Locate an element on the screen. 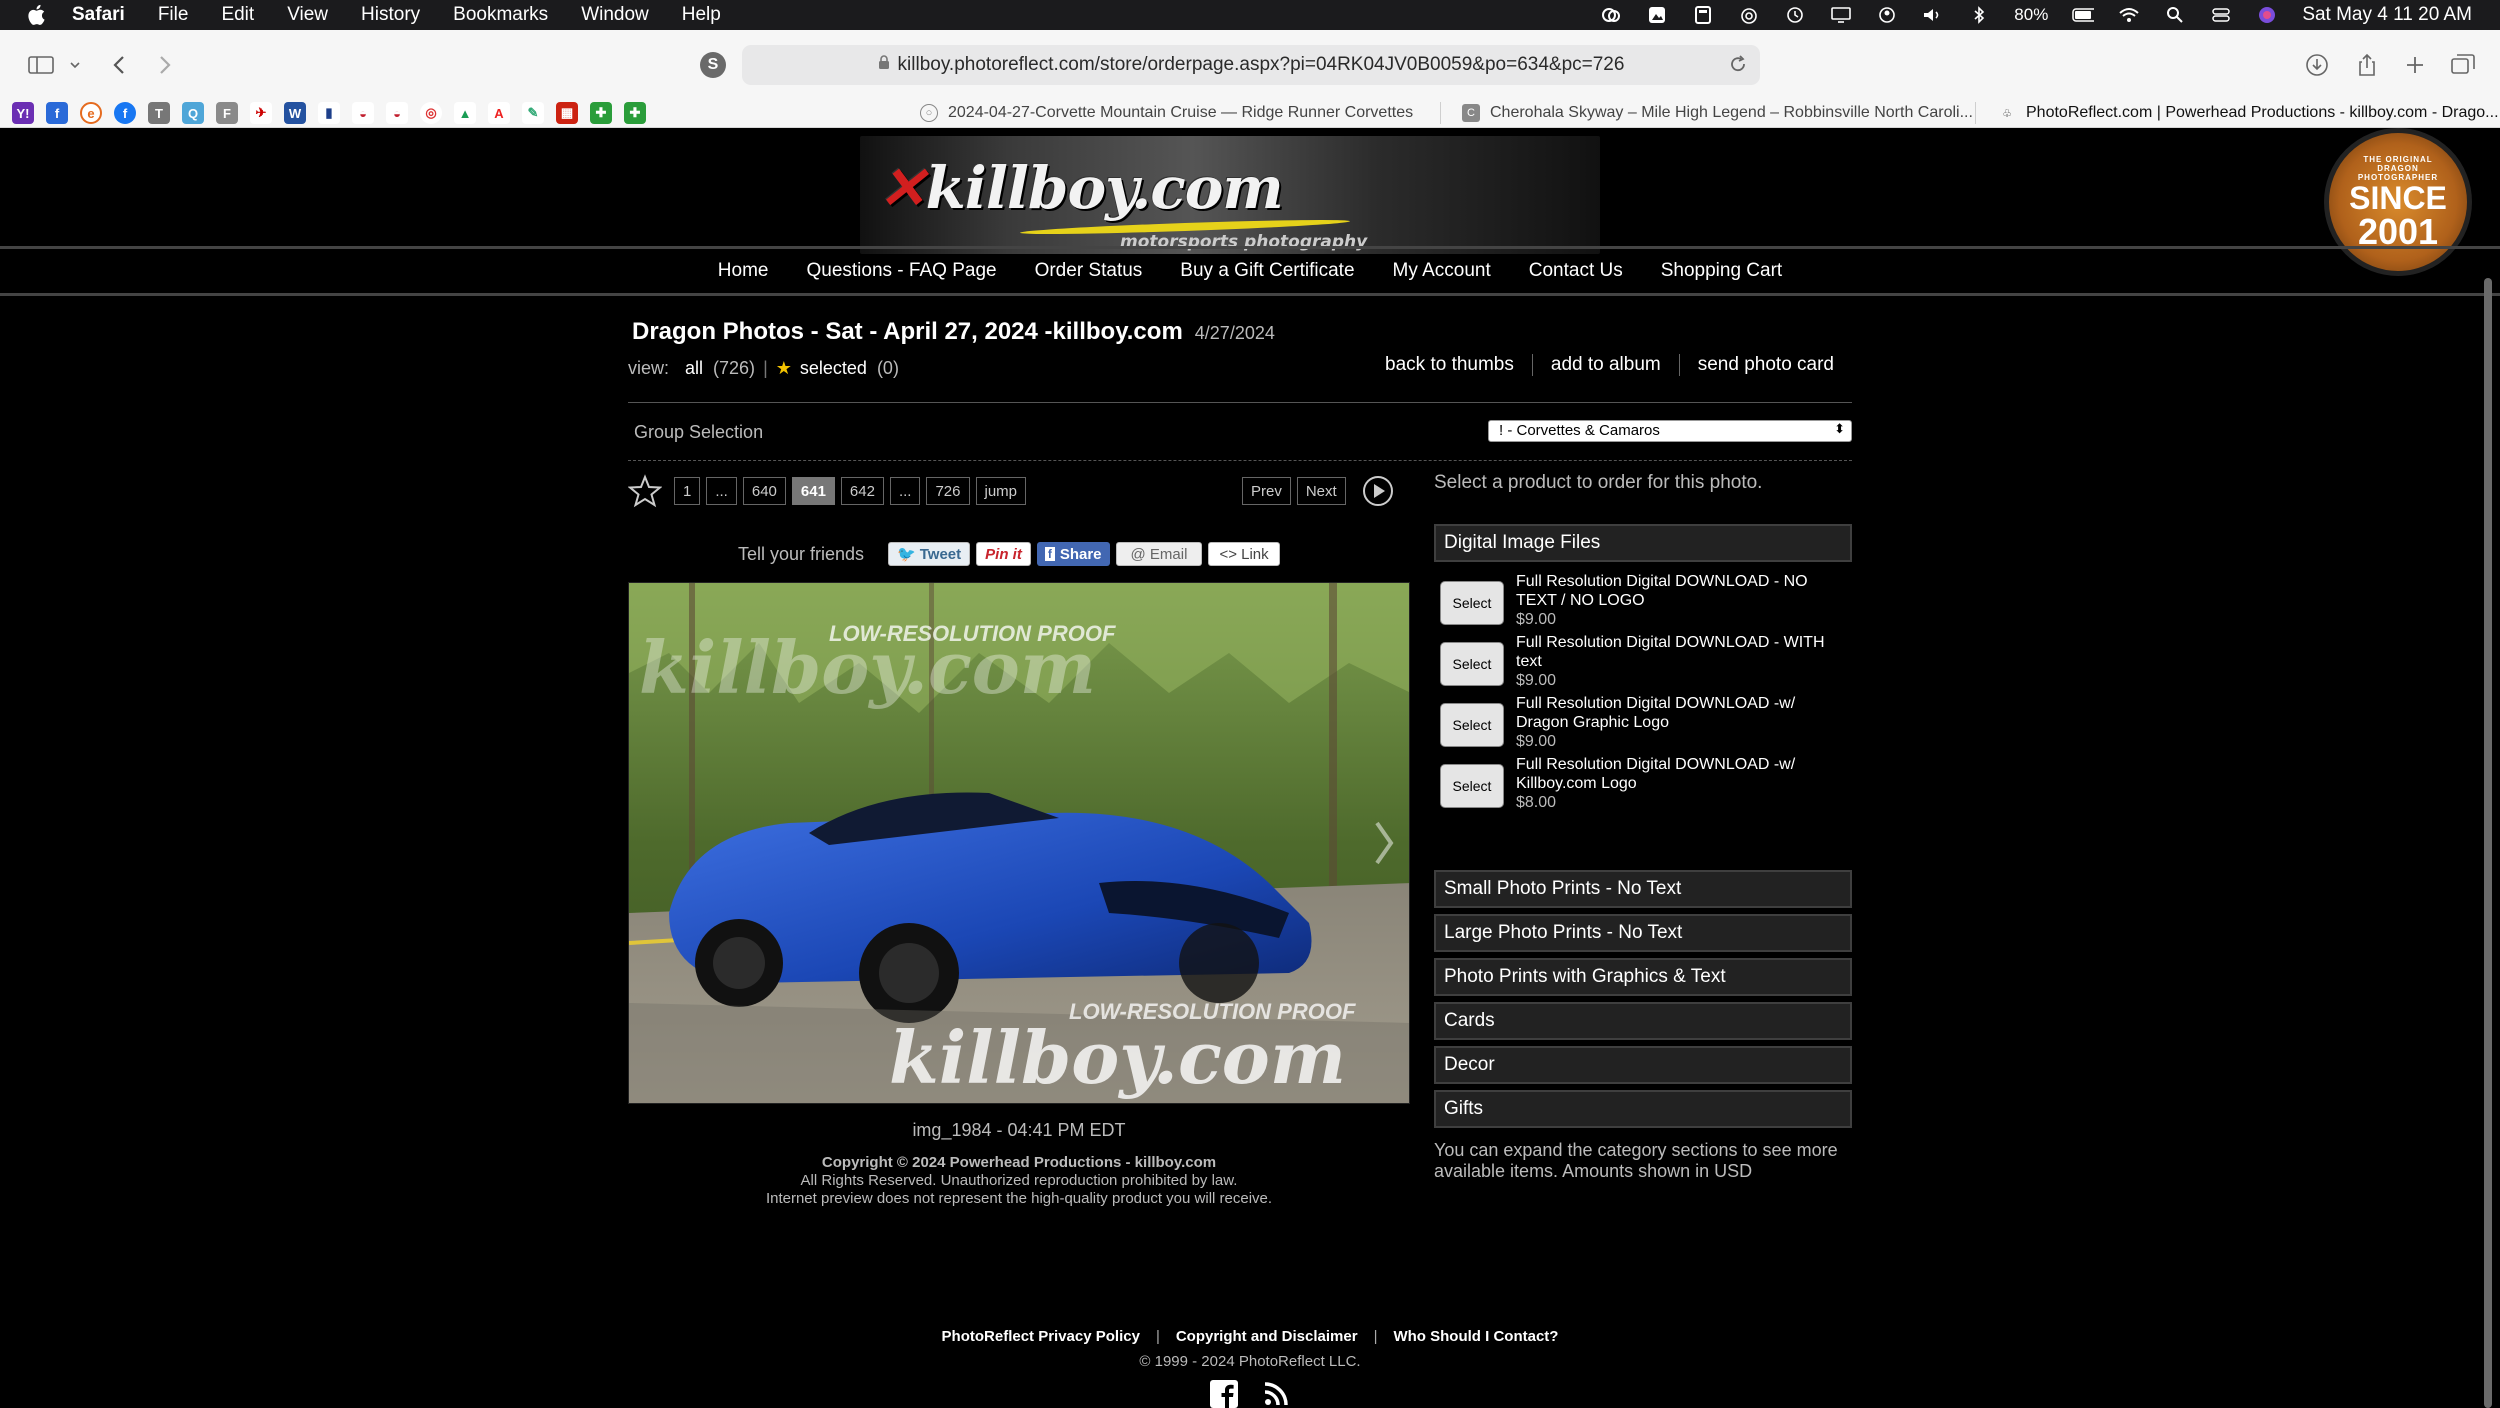  pin-it-button: Pin it is located at coordinates (1003, 554).